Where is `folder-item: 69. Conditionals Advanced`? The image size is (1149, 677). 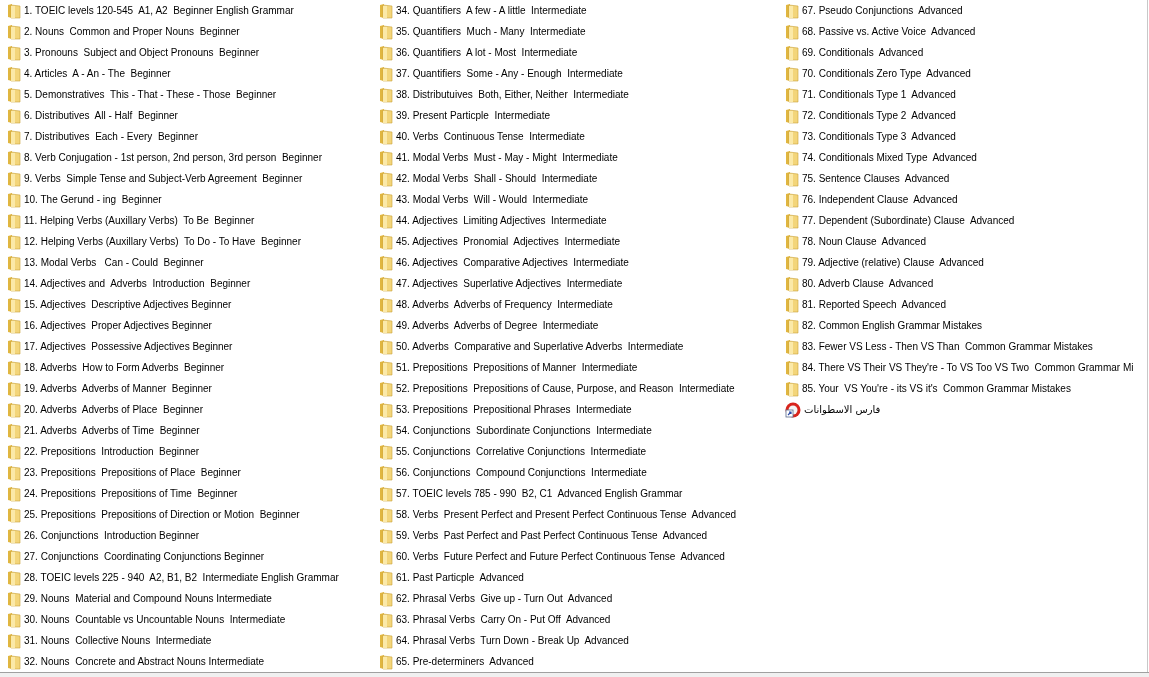 folder-item: 69. Conditionals Advanced is located at coordinates (966, 52).